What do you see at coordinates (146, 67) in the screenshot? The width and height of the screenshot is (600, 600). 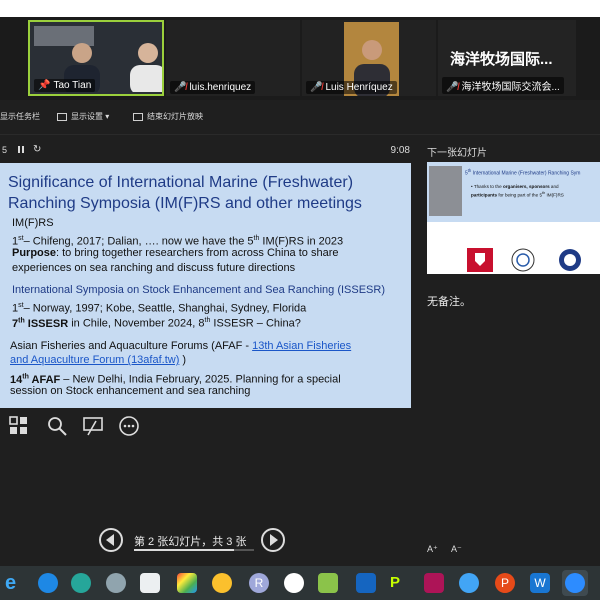 I see `participant-video-person` at bounding box center [146, 67].